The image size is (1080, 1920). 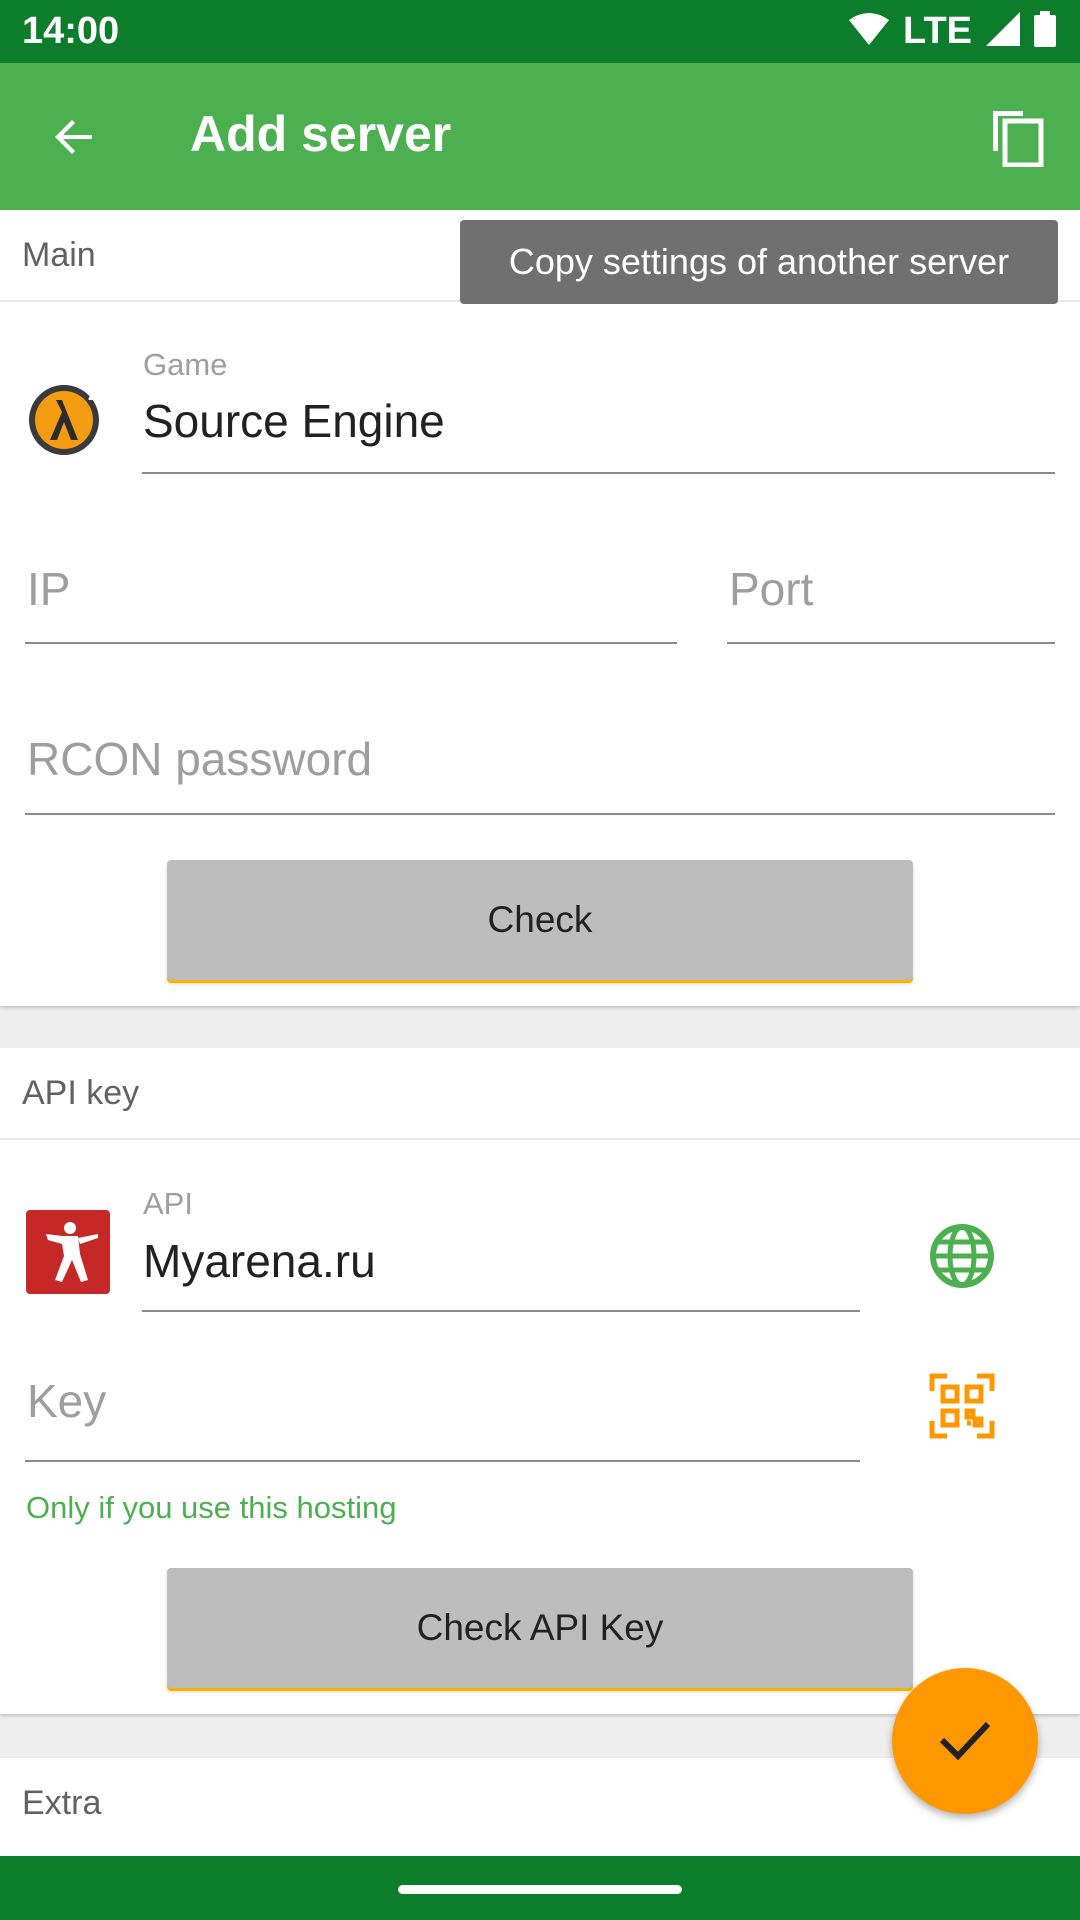 What do you see at coordinates (81, 1093) in the screenshot?
I see `api-key-header-label: API key` at bounding box center [81, 1093].